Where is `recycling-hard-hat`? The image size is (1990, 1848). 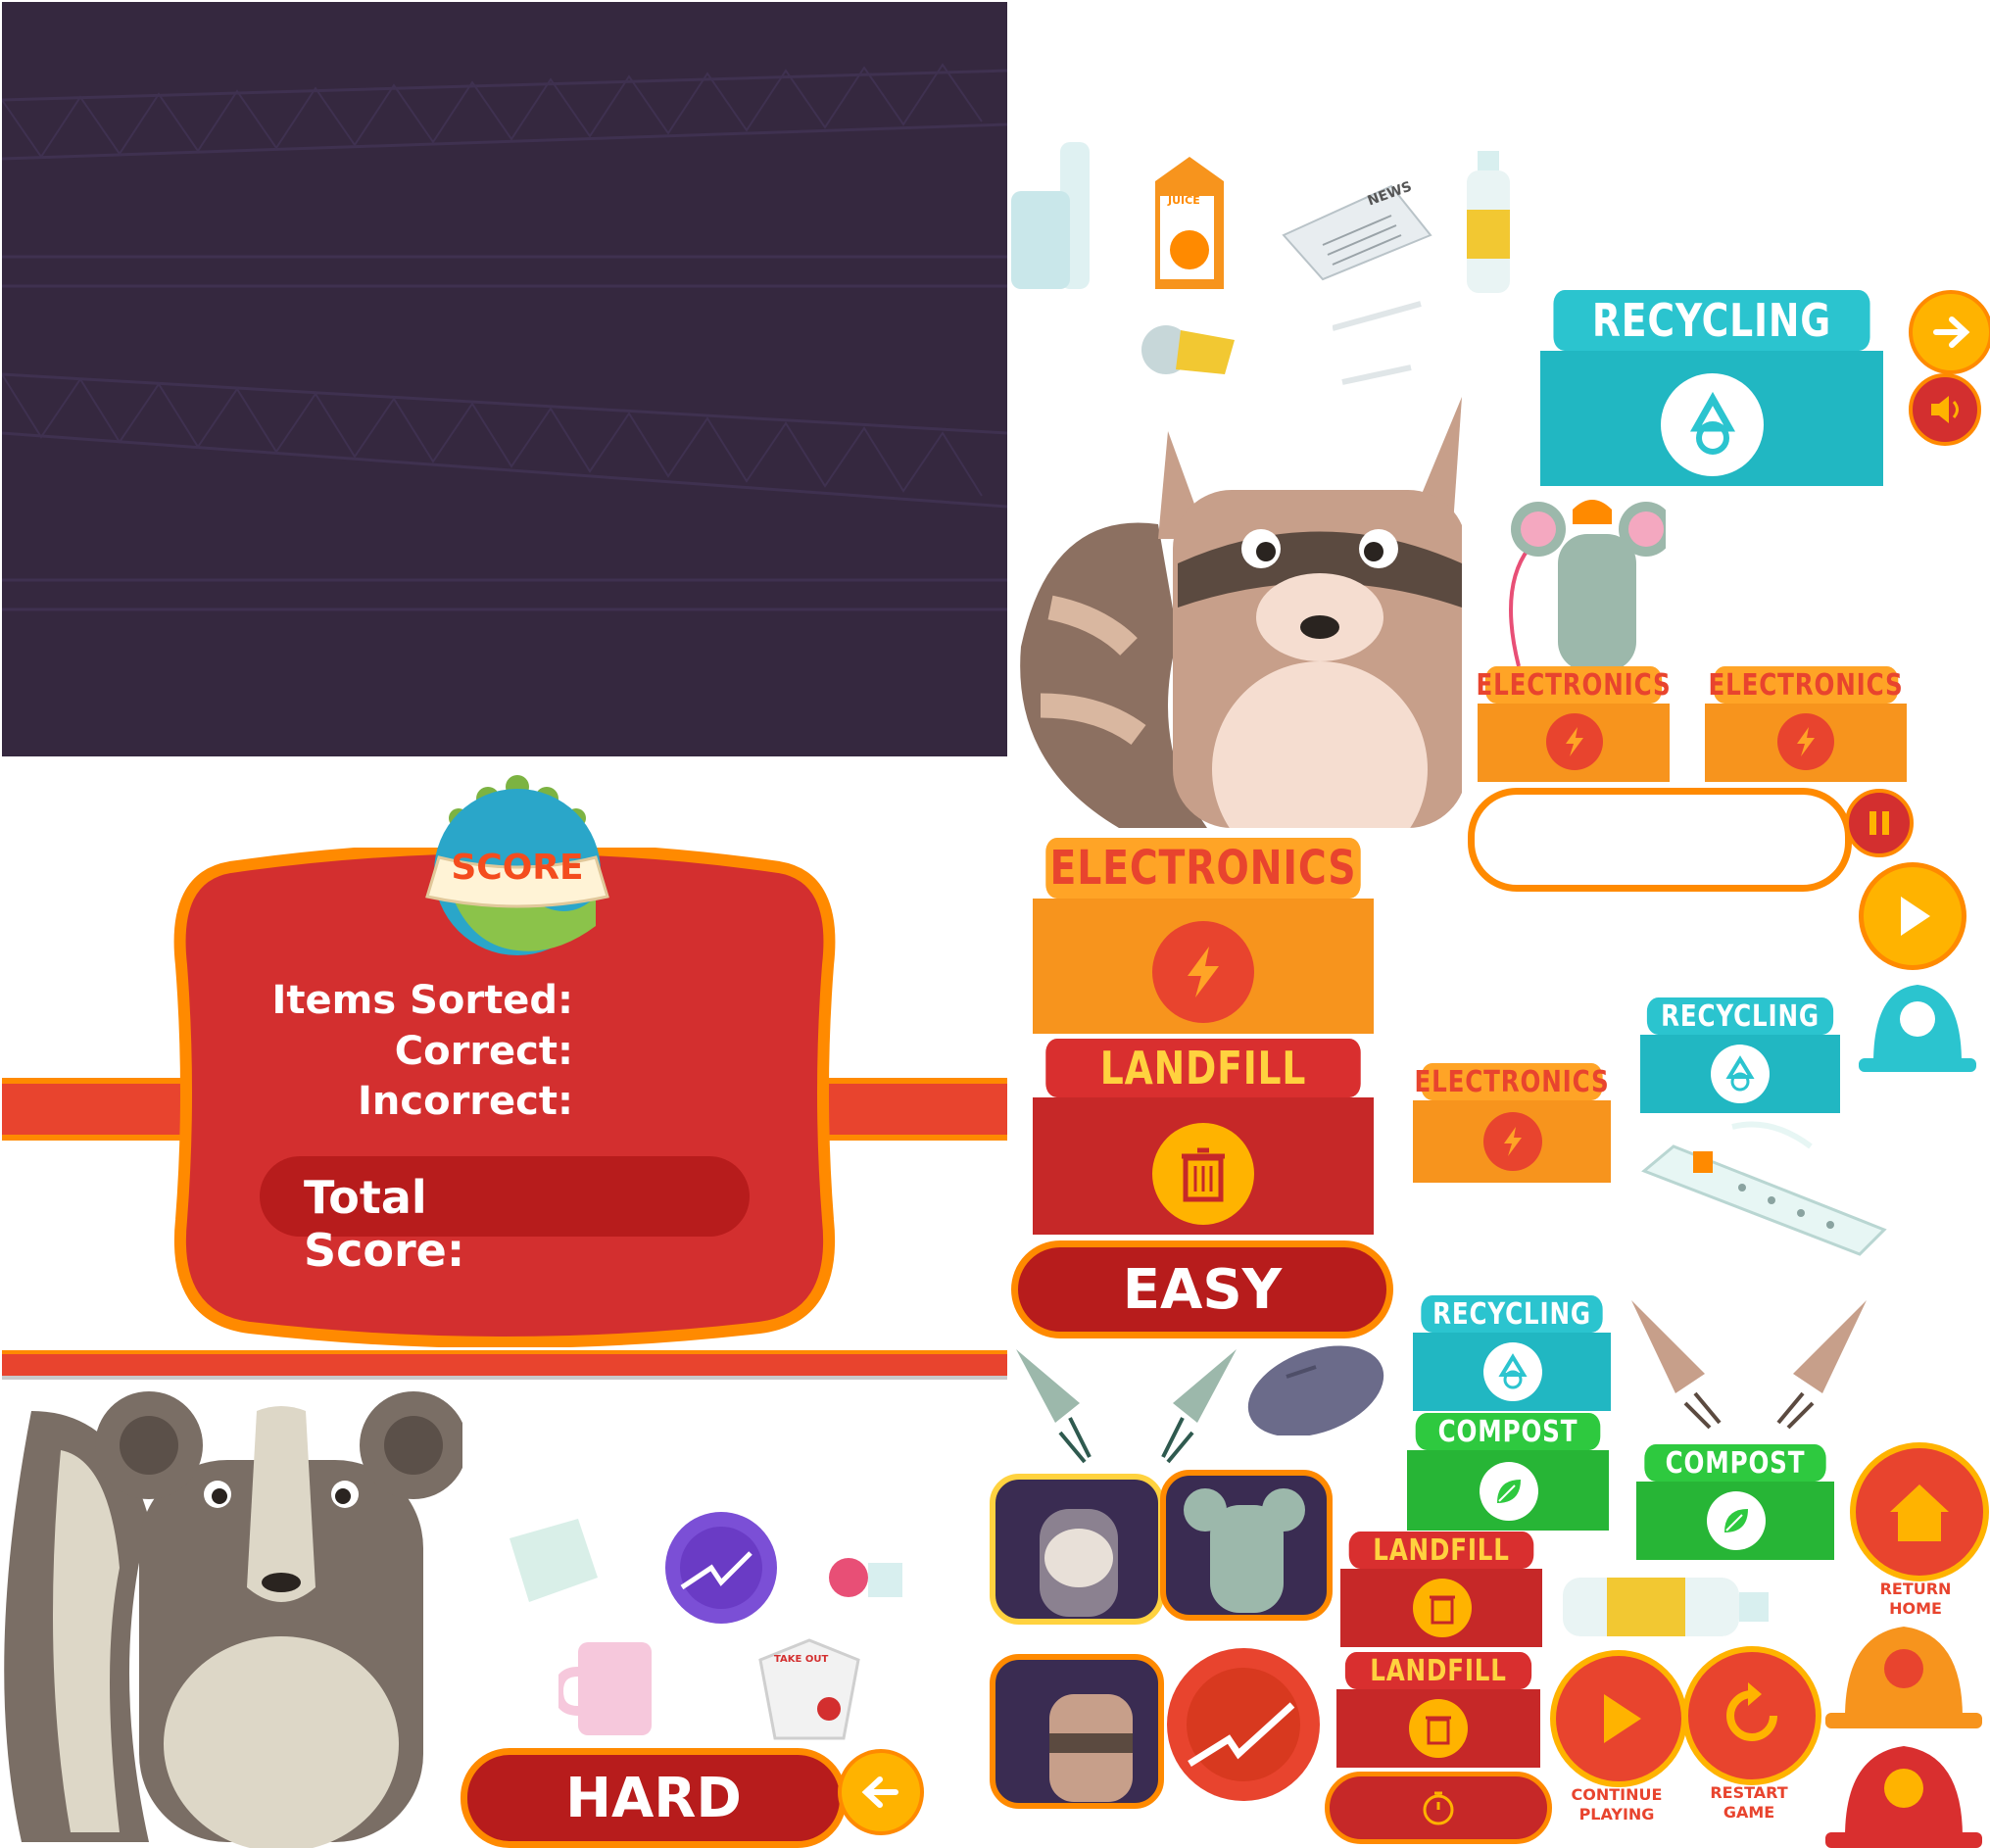
recycling-hard-hat is located at coordinates (1917, 1028).